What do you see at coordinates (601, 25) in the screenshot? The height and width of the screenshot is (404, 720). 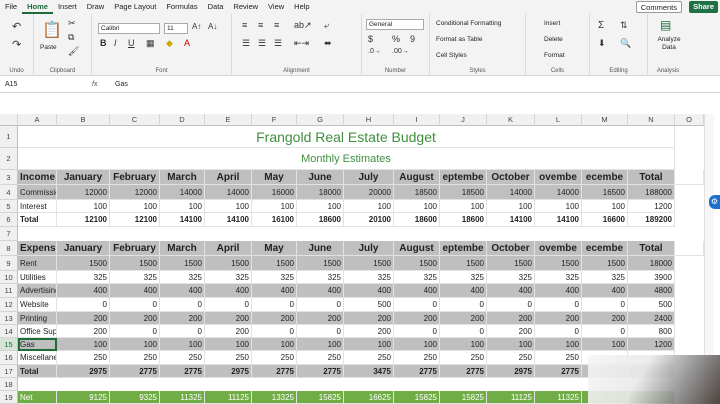 I see `autosum-icon: Σ` at bounding box center [601, 25].